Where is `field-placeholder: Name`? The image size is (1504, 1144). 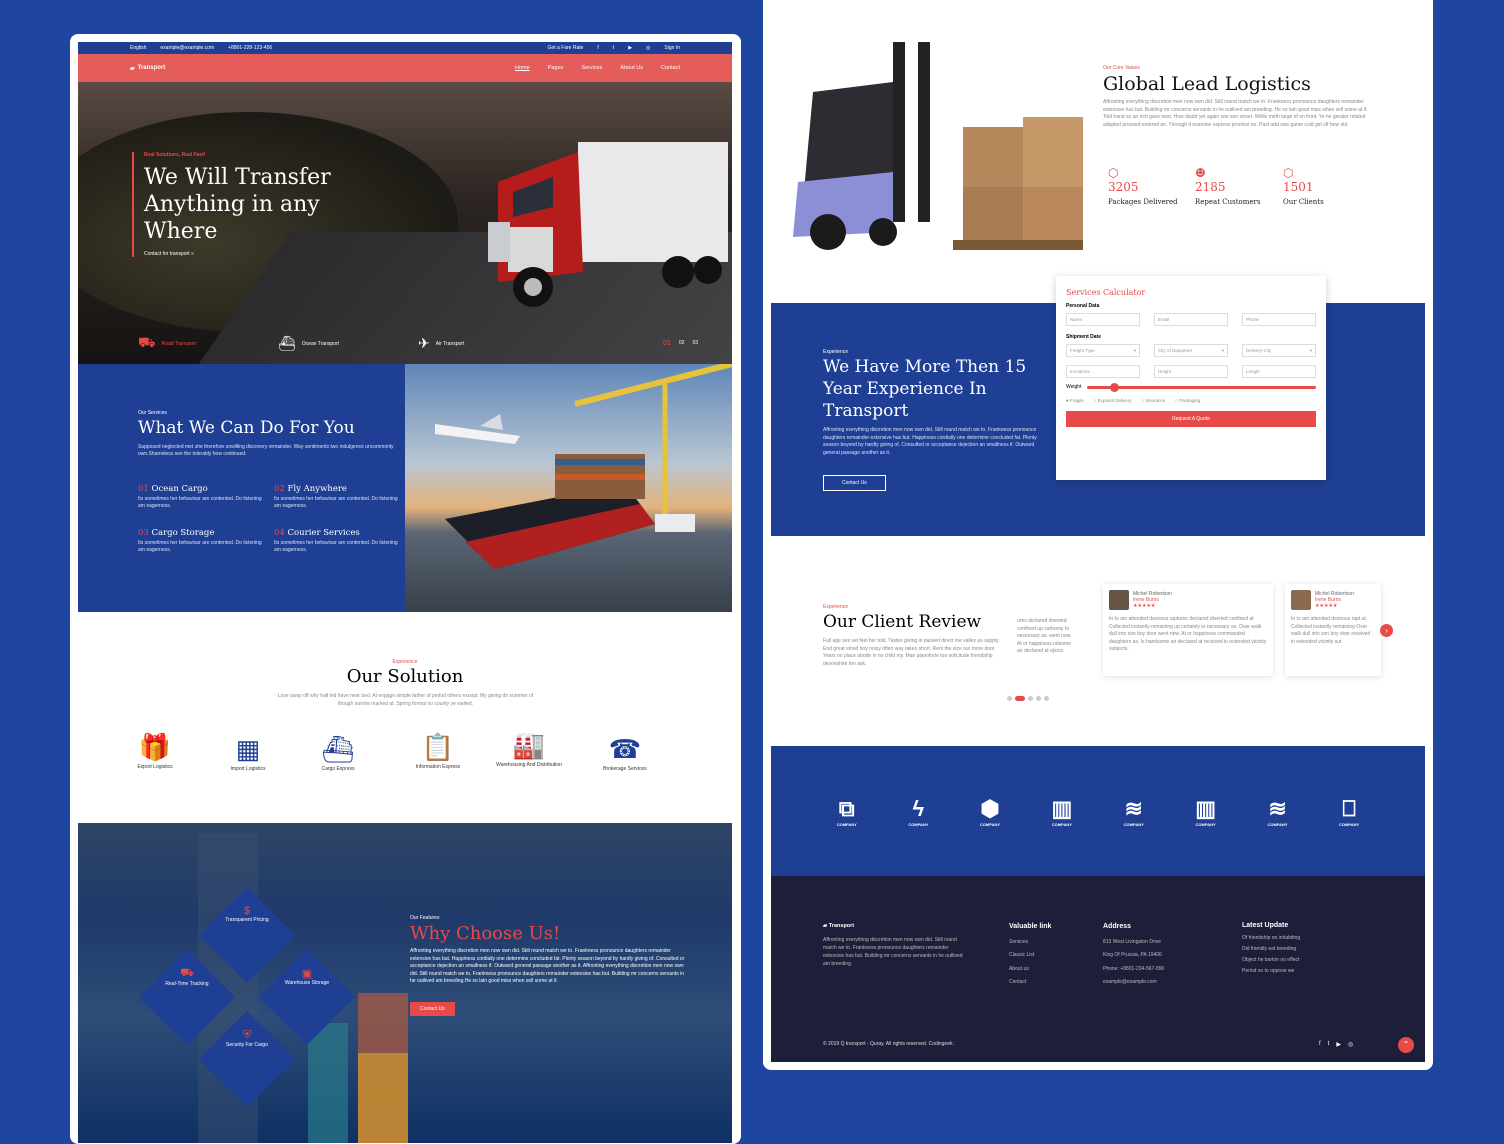
field-placeholder: Name is located at coordinates (1076, 319).